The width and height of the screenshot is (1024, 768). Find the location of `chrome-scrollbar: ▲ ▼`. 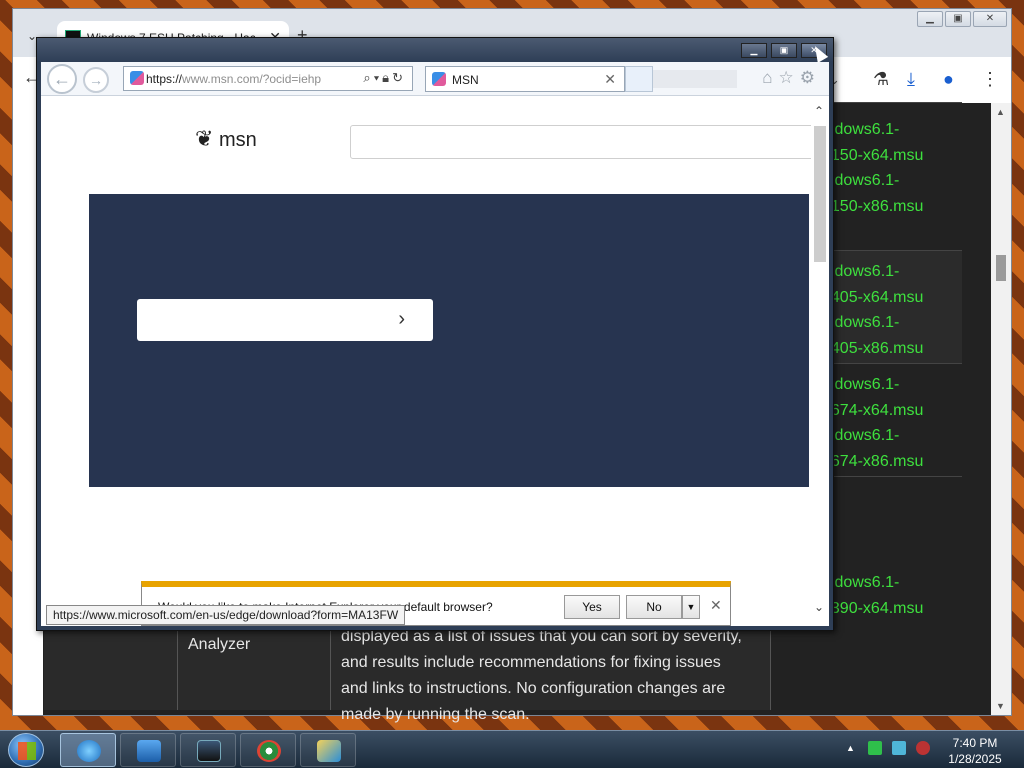

chrome-scrollbar: ▲ ▼ is located at coordinates (1001, 409).